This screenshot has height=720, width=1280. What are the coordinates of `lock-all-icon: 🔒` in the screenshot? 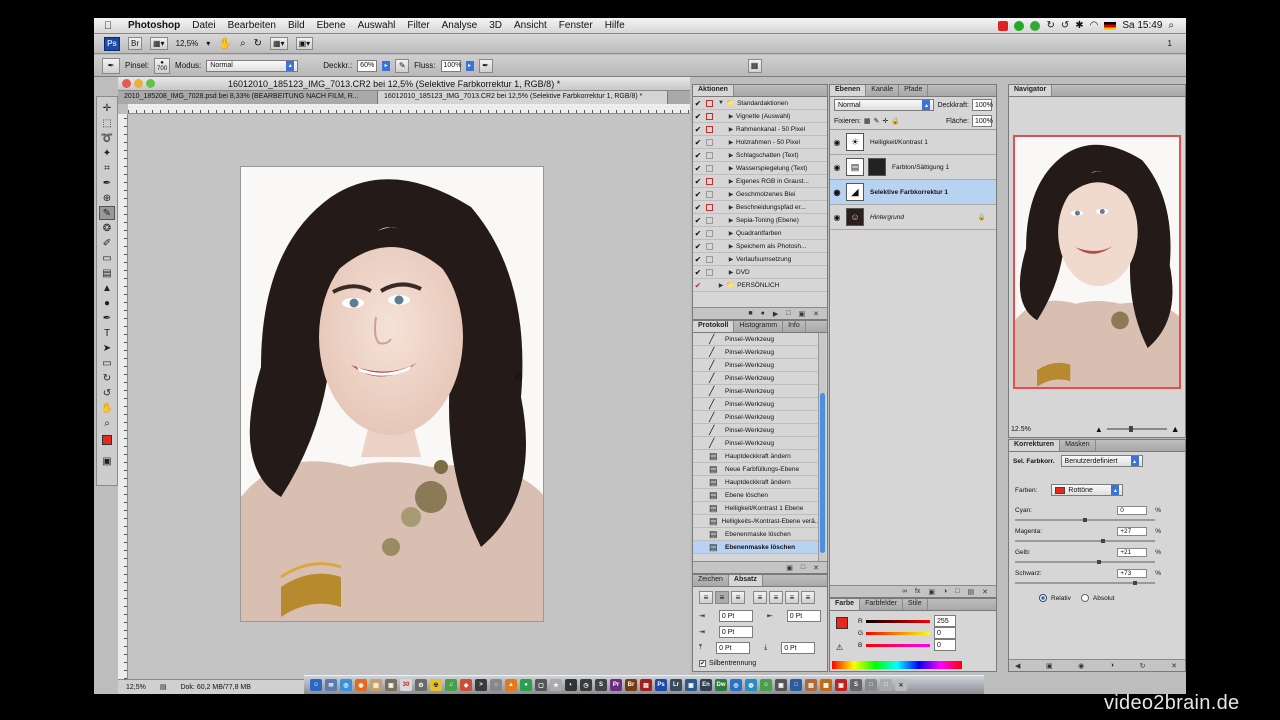 It's located at (895, 121).